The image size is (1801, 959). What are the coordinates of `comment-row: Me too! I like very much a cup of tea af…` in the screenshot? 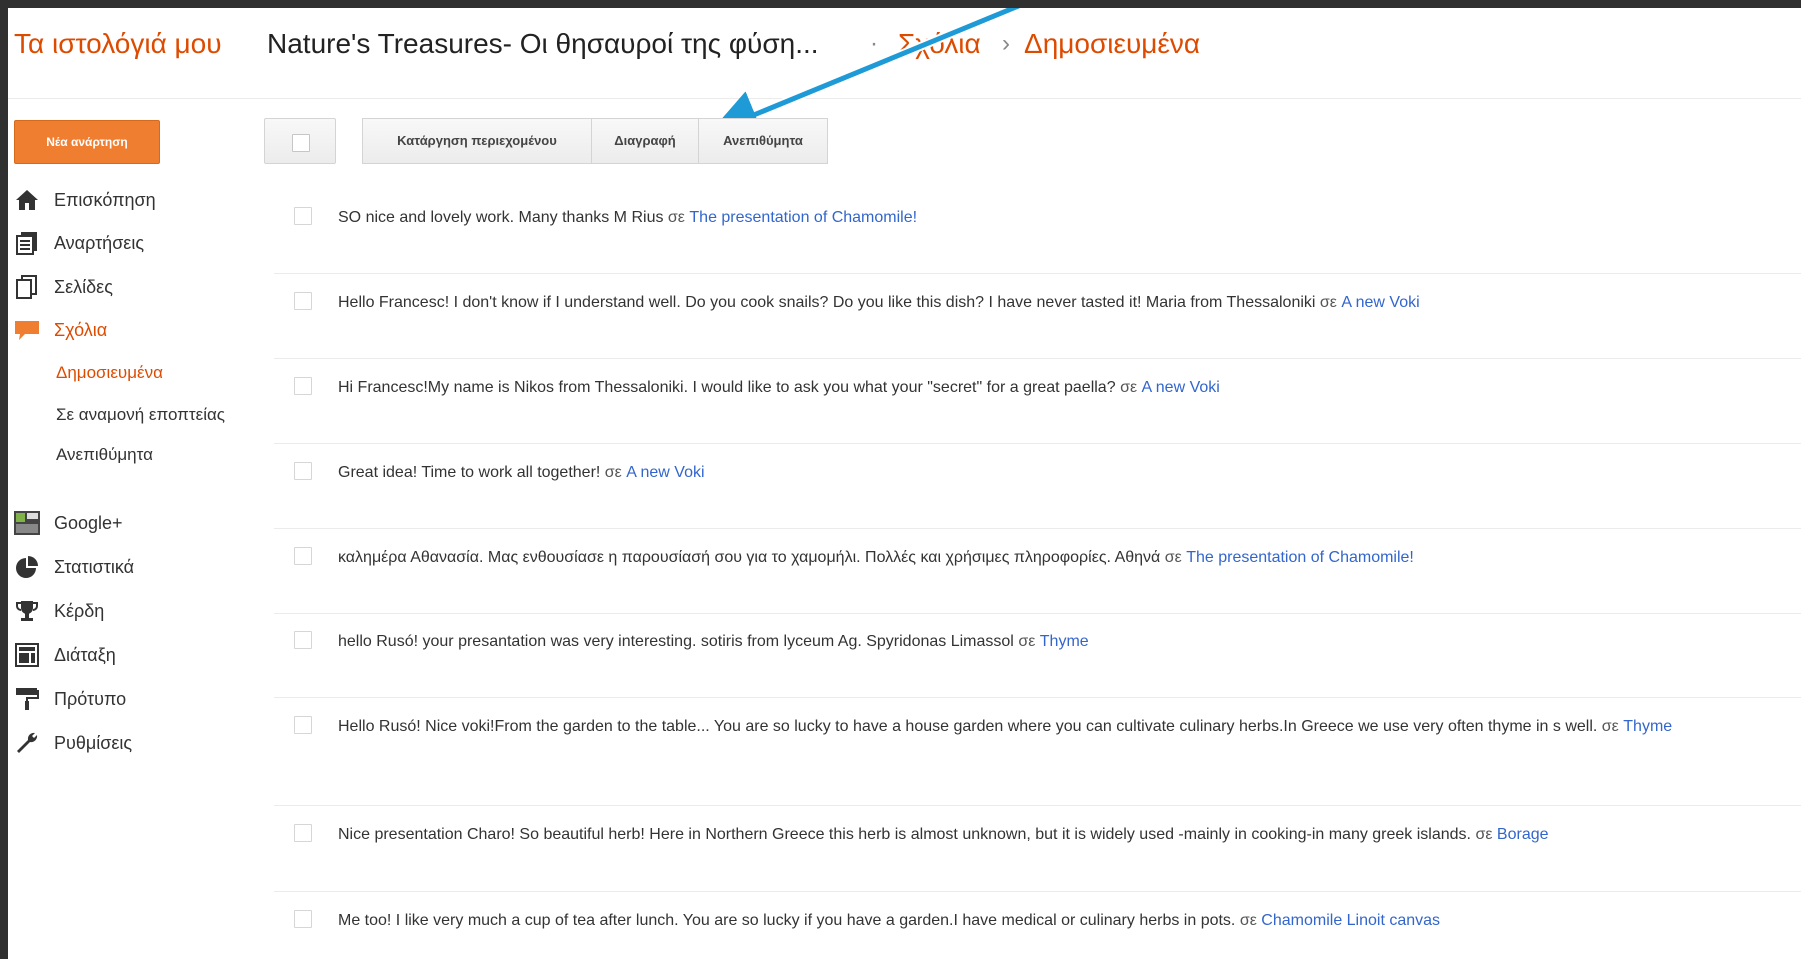 It's located at (1037, 933).